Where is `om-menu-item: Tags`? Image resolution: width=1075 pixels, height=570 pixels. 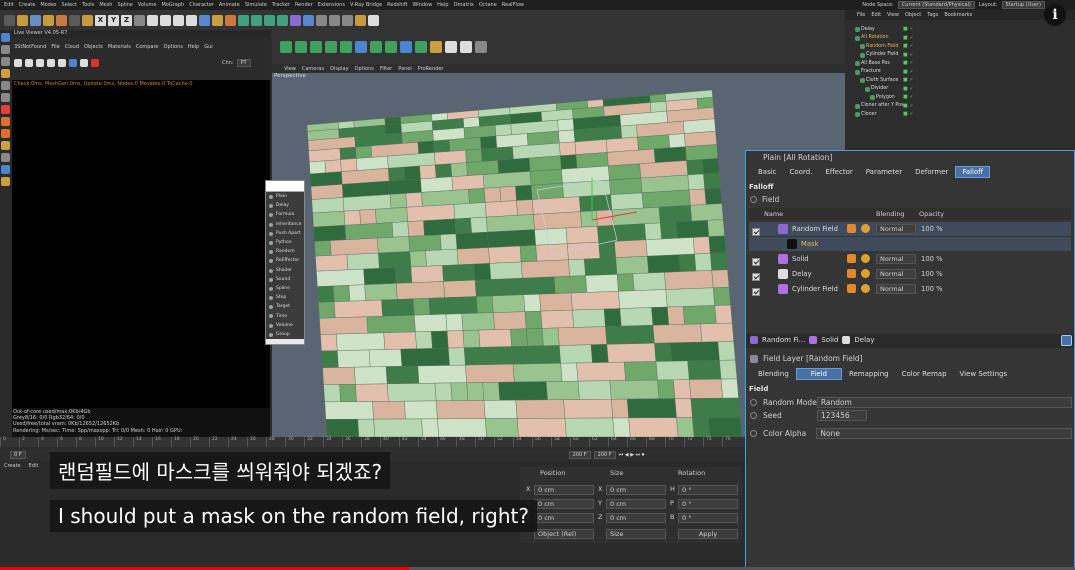 om-menu-item: Tags is located at coordinates (932, 15).